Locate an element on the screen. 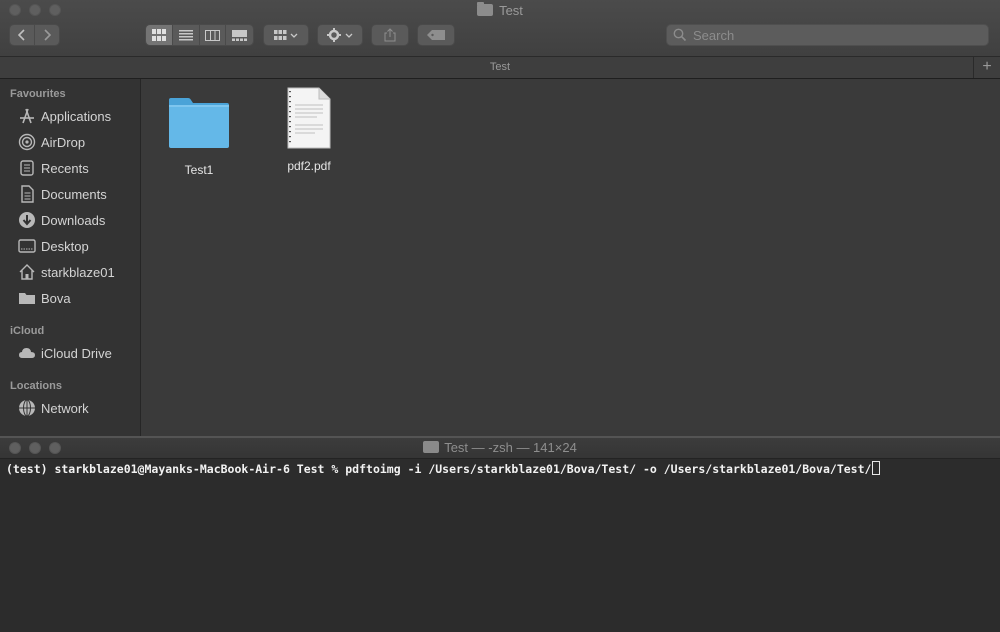 This screenshot has height=632, width=1000. sidebar-item-home: starkblaze01 is located at coordinates (66, 272).